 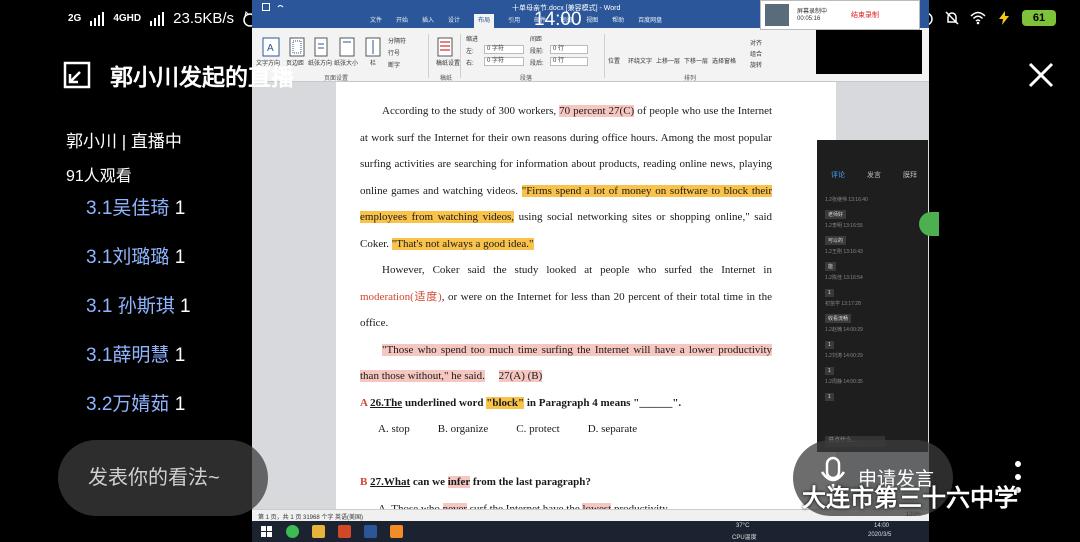 I want to click on group-option: 组合, so click(x=756, y=53).